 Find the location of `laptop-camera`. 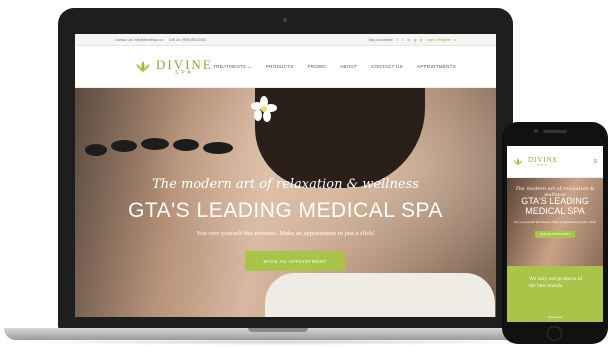

laptop-camera is located at coordinates (285, 20).